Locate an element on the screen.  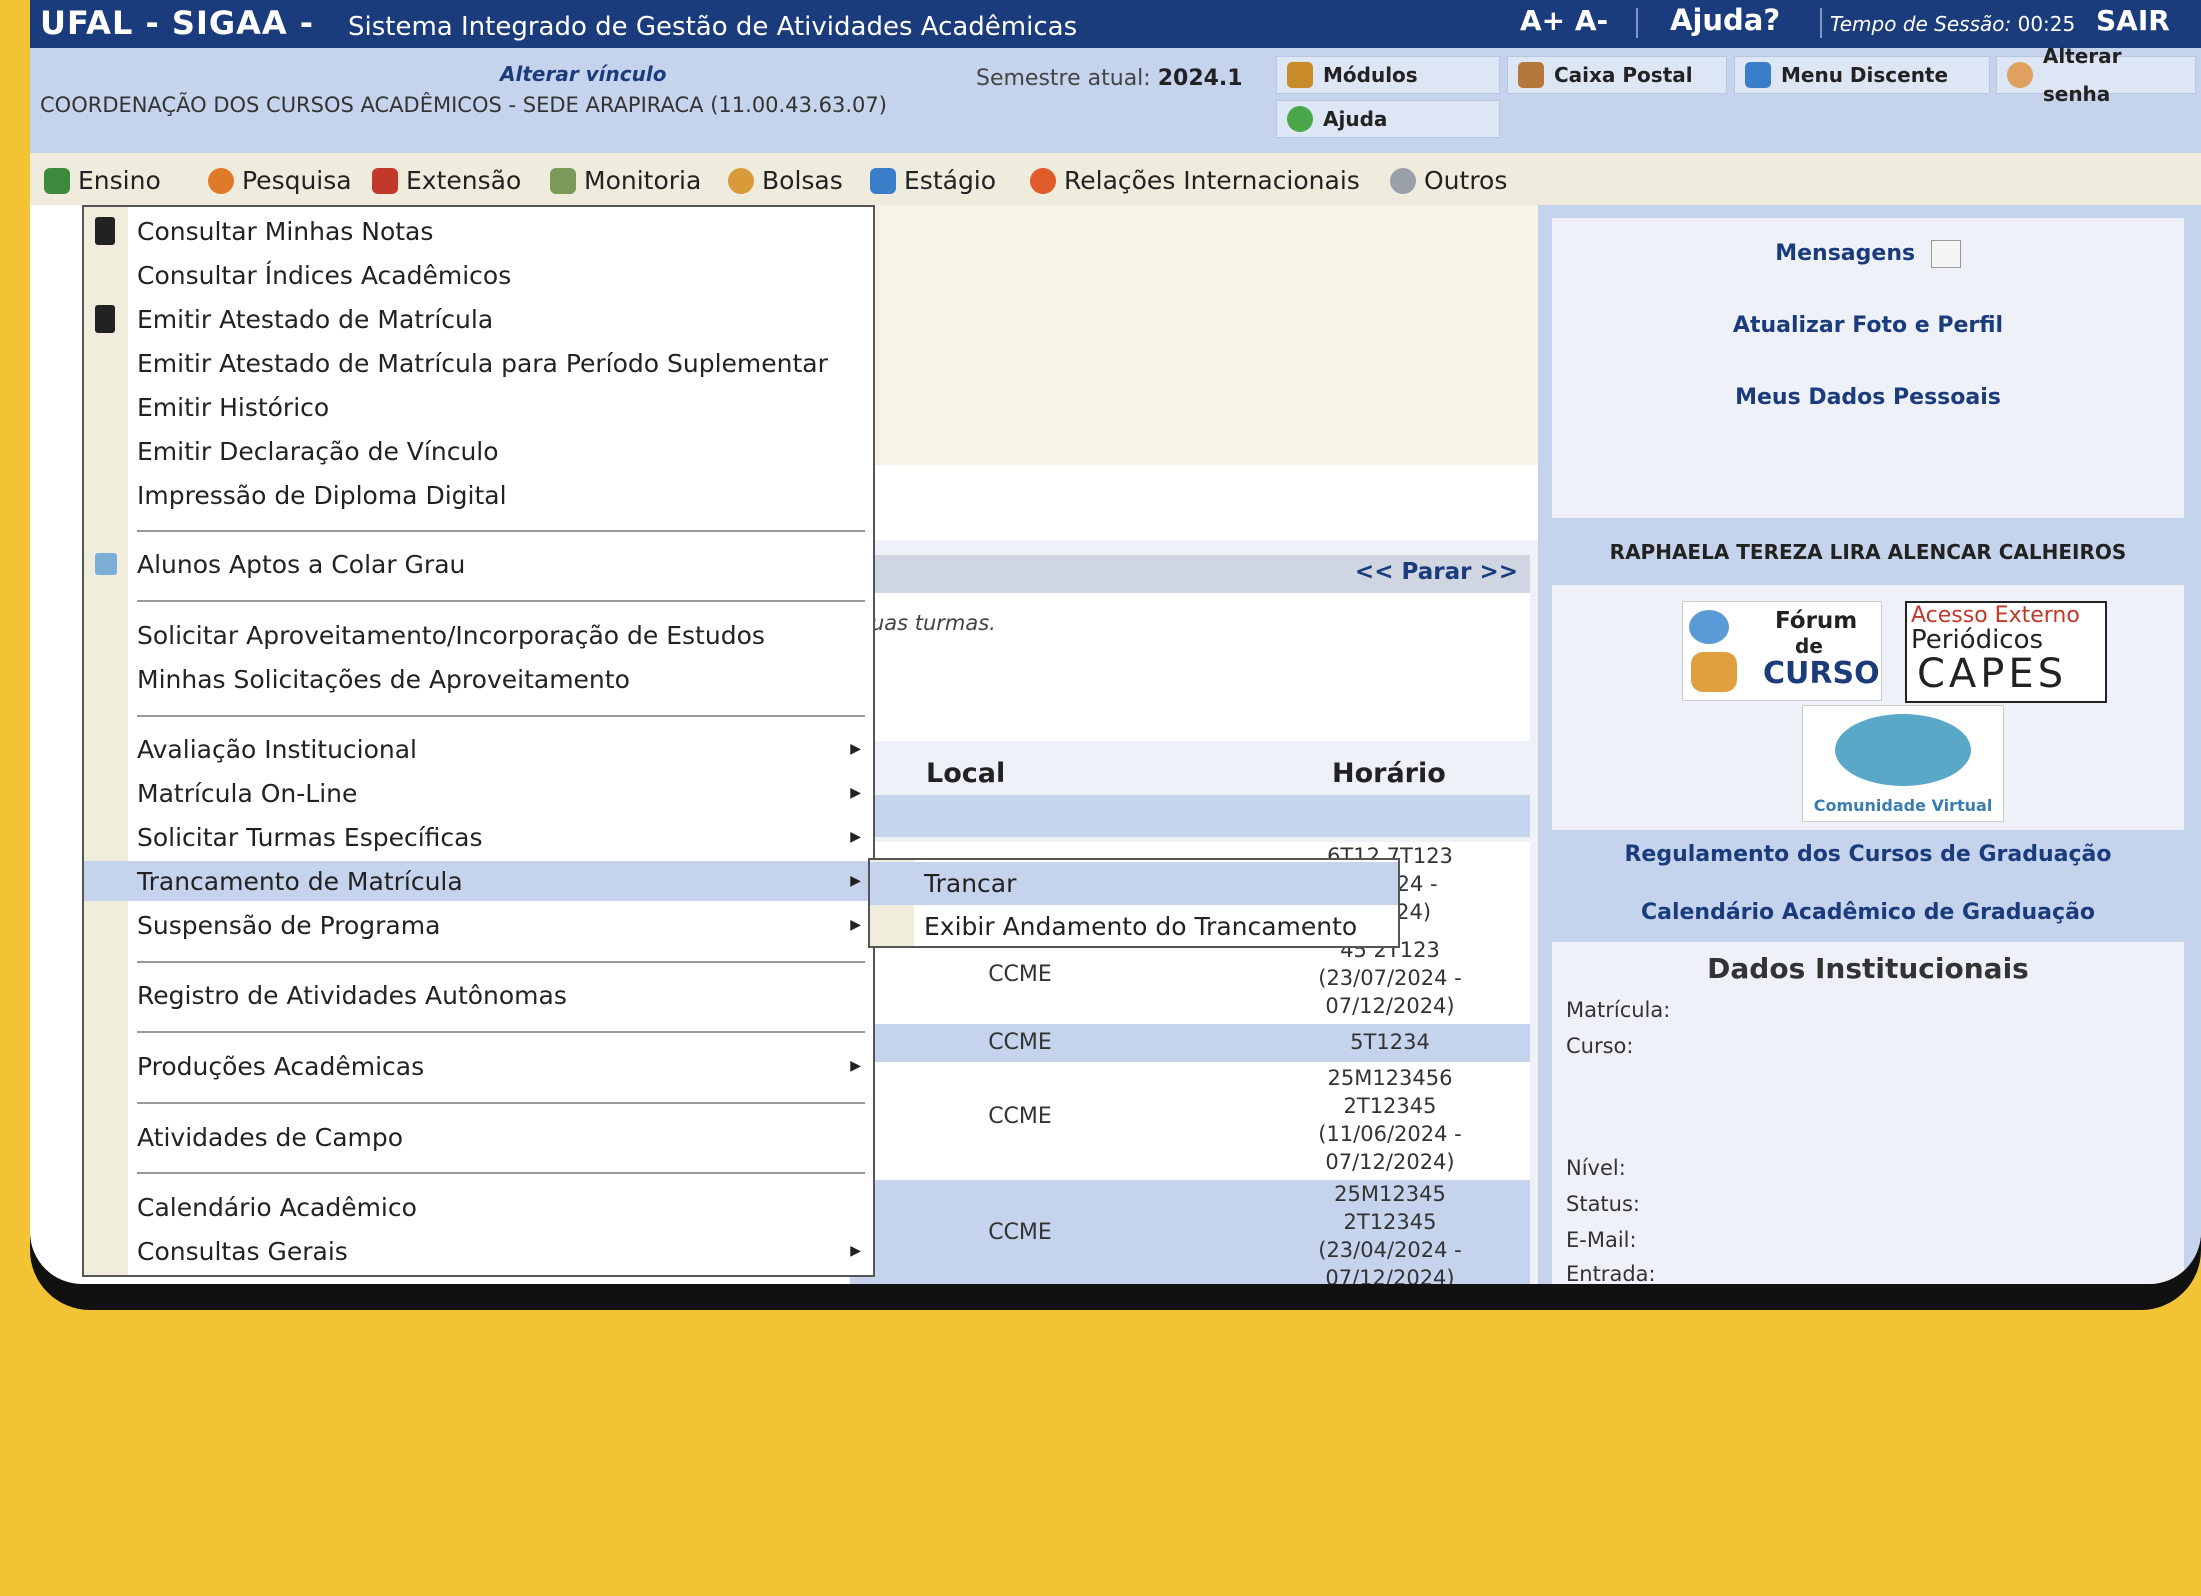
modules-button: Módulos is located at coordinates (1388, 75).